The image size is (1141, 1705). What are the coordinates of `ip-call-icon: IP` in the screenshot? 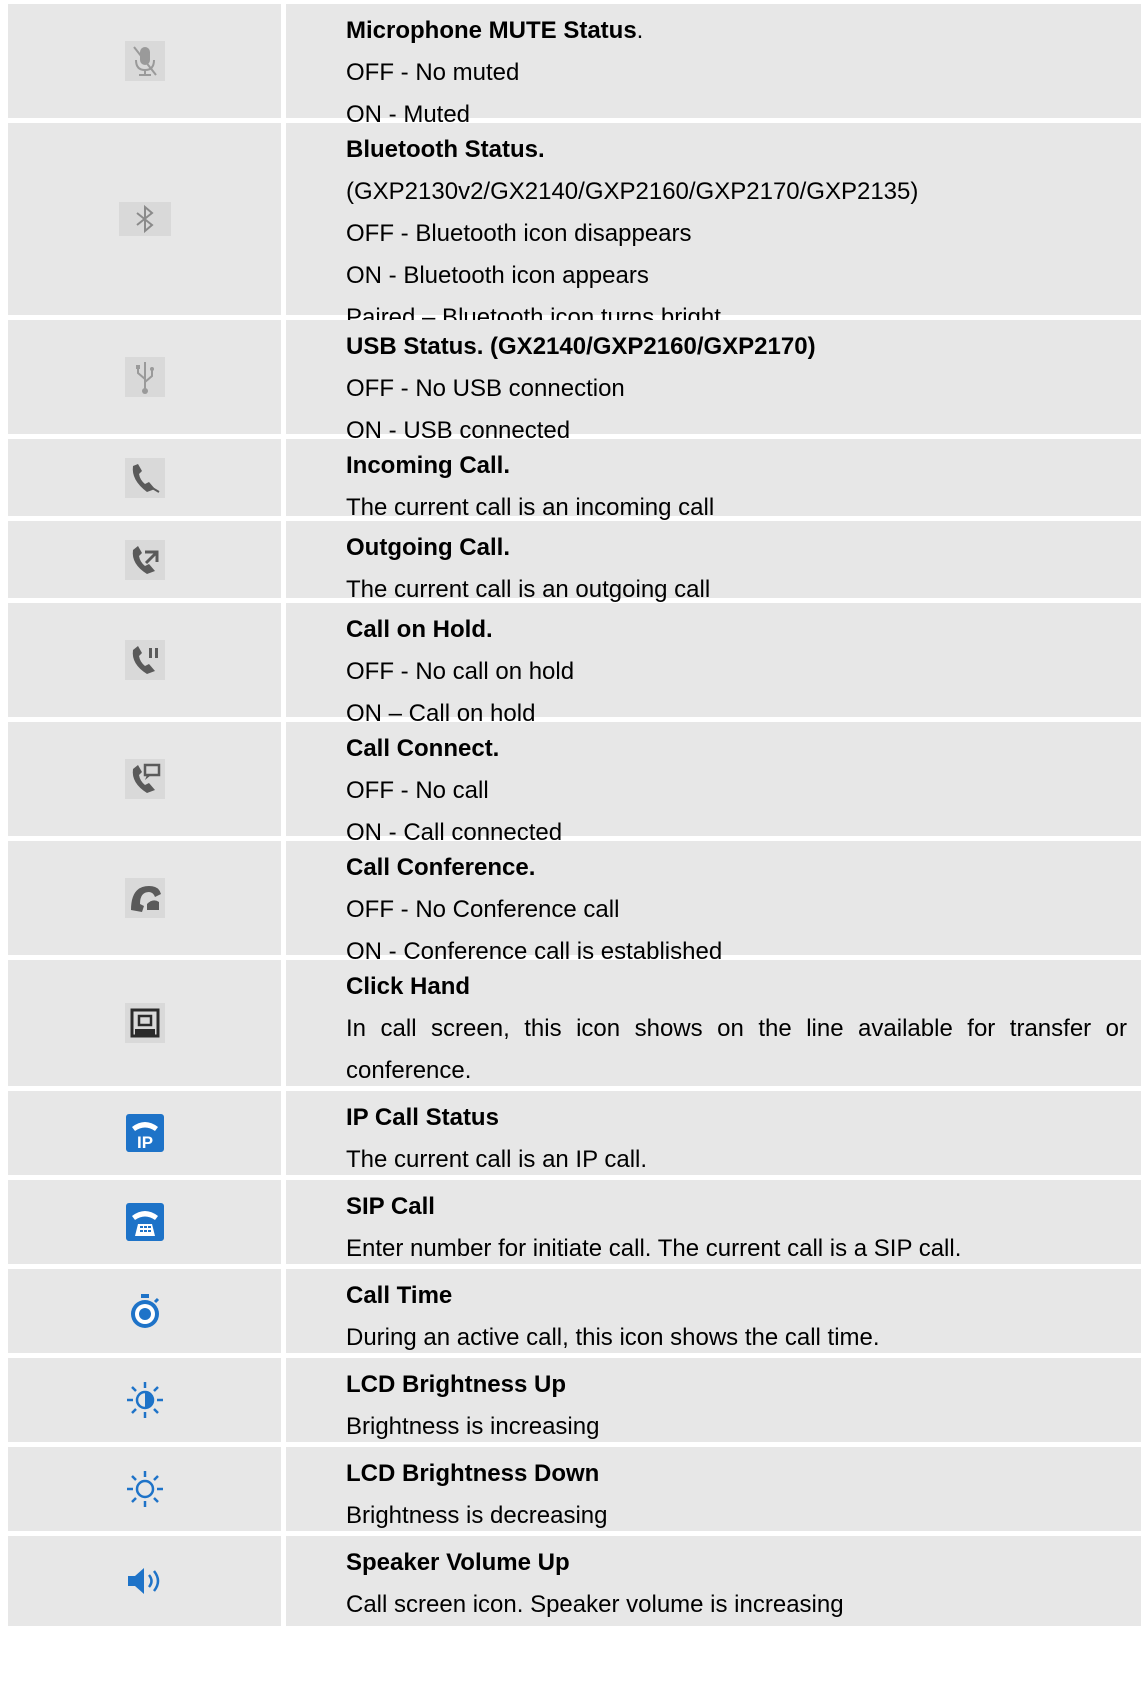 It's located at (144, 1133).